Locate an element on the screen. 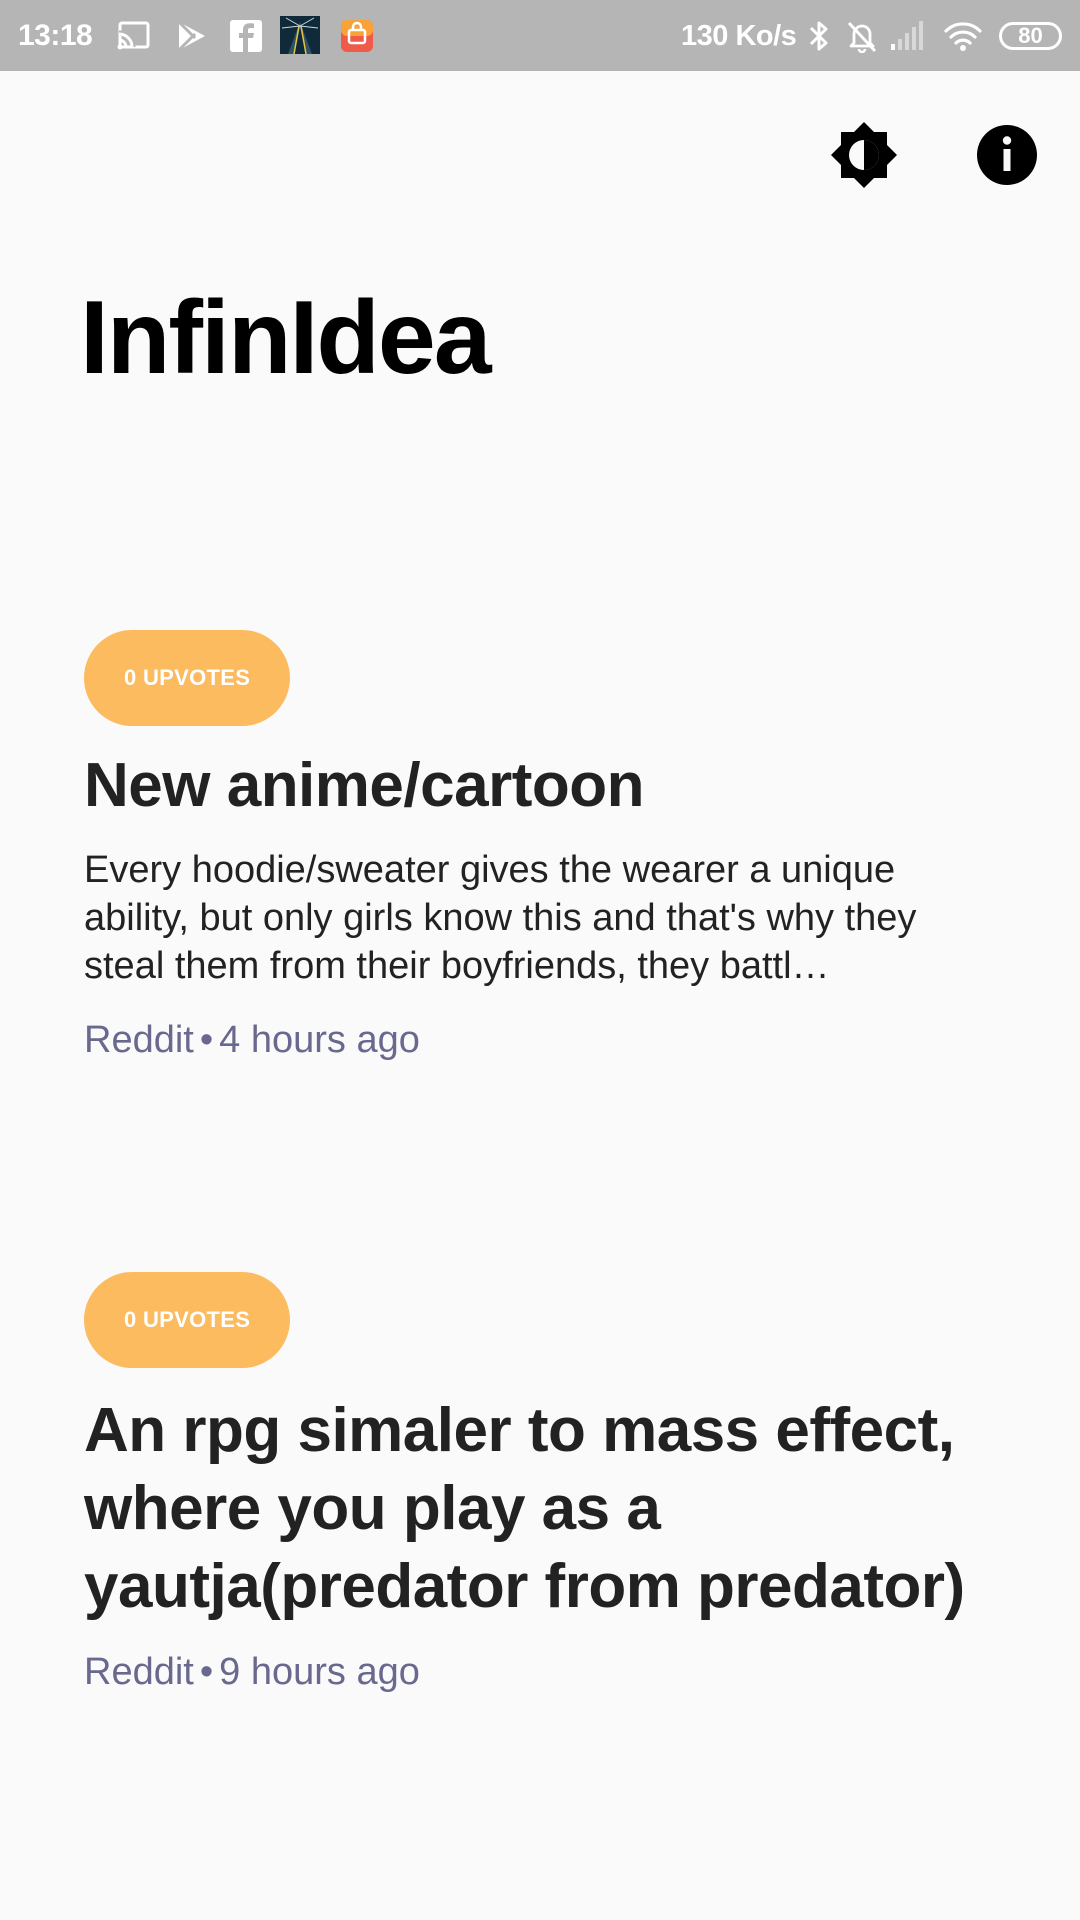 The height and width of the screenshot is (1920, 1080). network-speed: 130 Ko/s is located at coordinates (739, 36).